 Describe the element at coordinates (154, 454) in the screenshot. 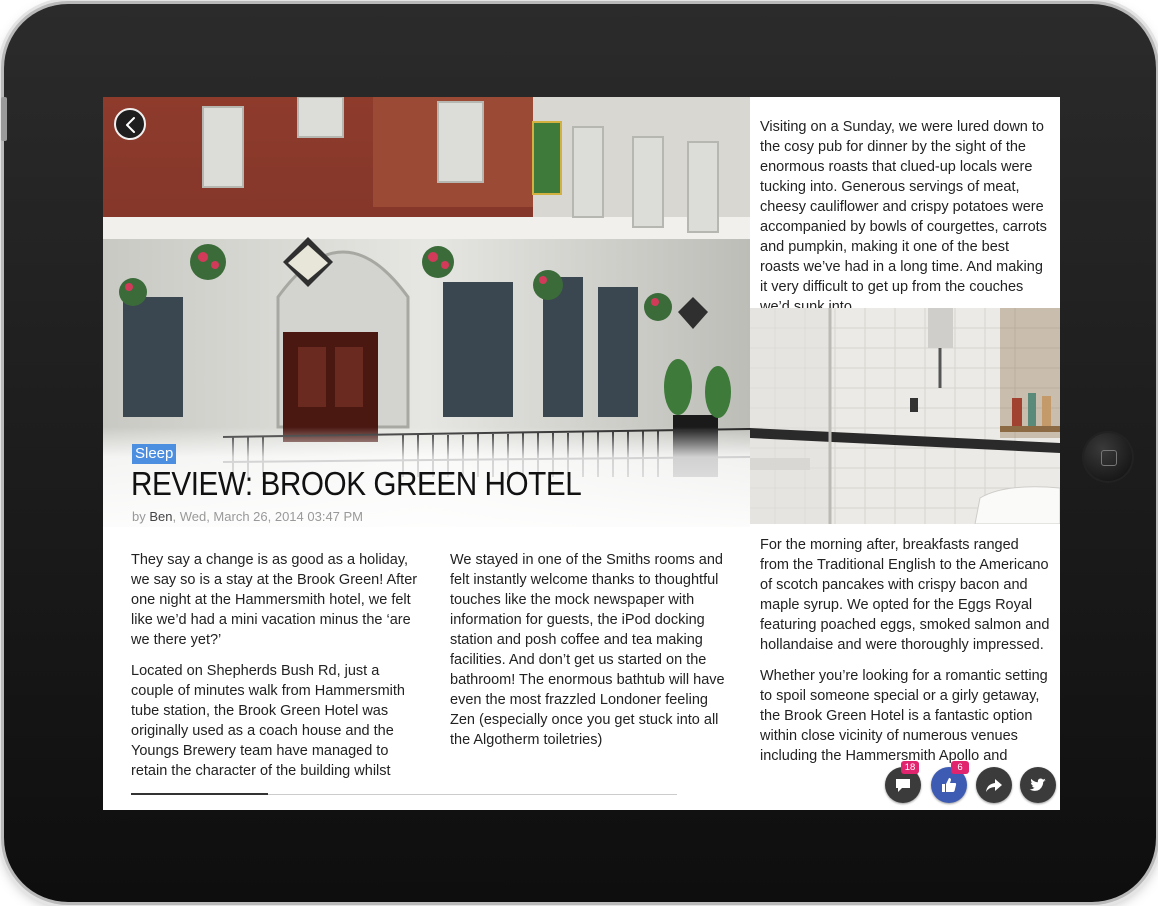

I see `category-tag: Sleep` at that location.